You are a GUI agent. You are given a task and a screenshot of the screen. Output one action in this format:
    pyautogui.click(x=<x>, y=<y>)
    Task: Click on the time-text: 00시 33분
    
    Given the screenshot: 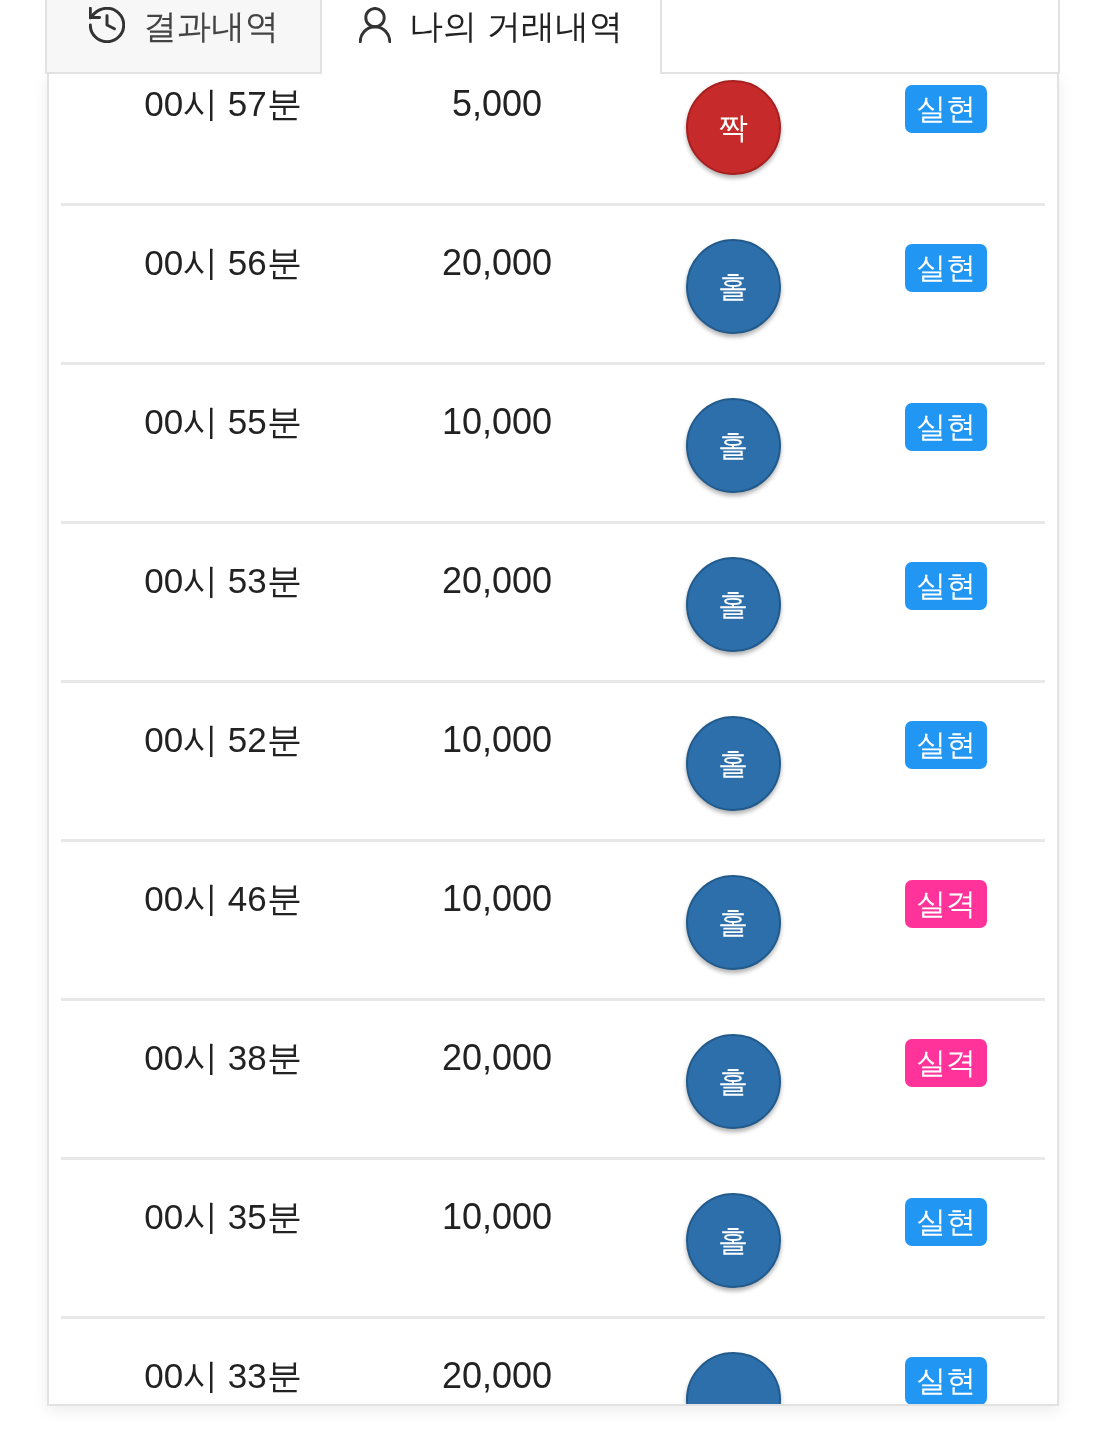 What is the action you would take?
    pyautogui.click(x=223, y=1376)
    